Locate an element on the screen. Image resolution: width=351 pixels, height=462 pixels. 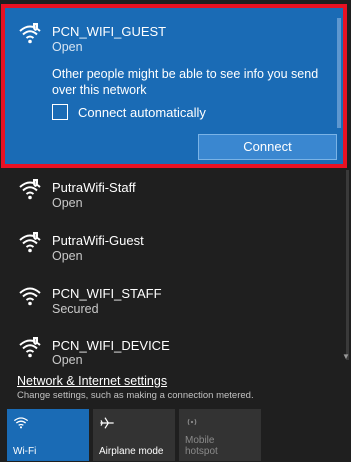
network-name: PutraWifi-Guest is located at coordinates (98, 240).